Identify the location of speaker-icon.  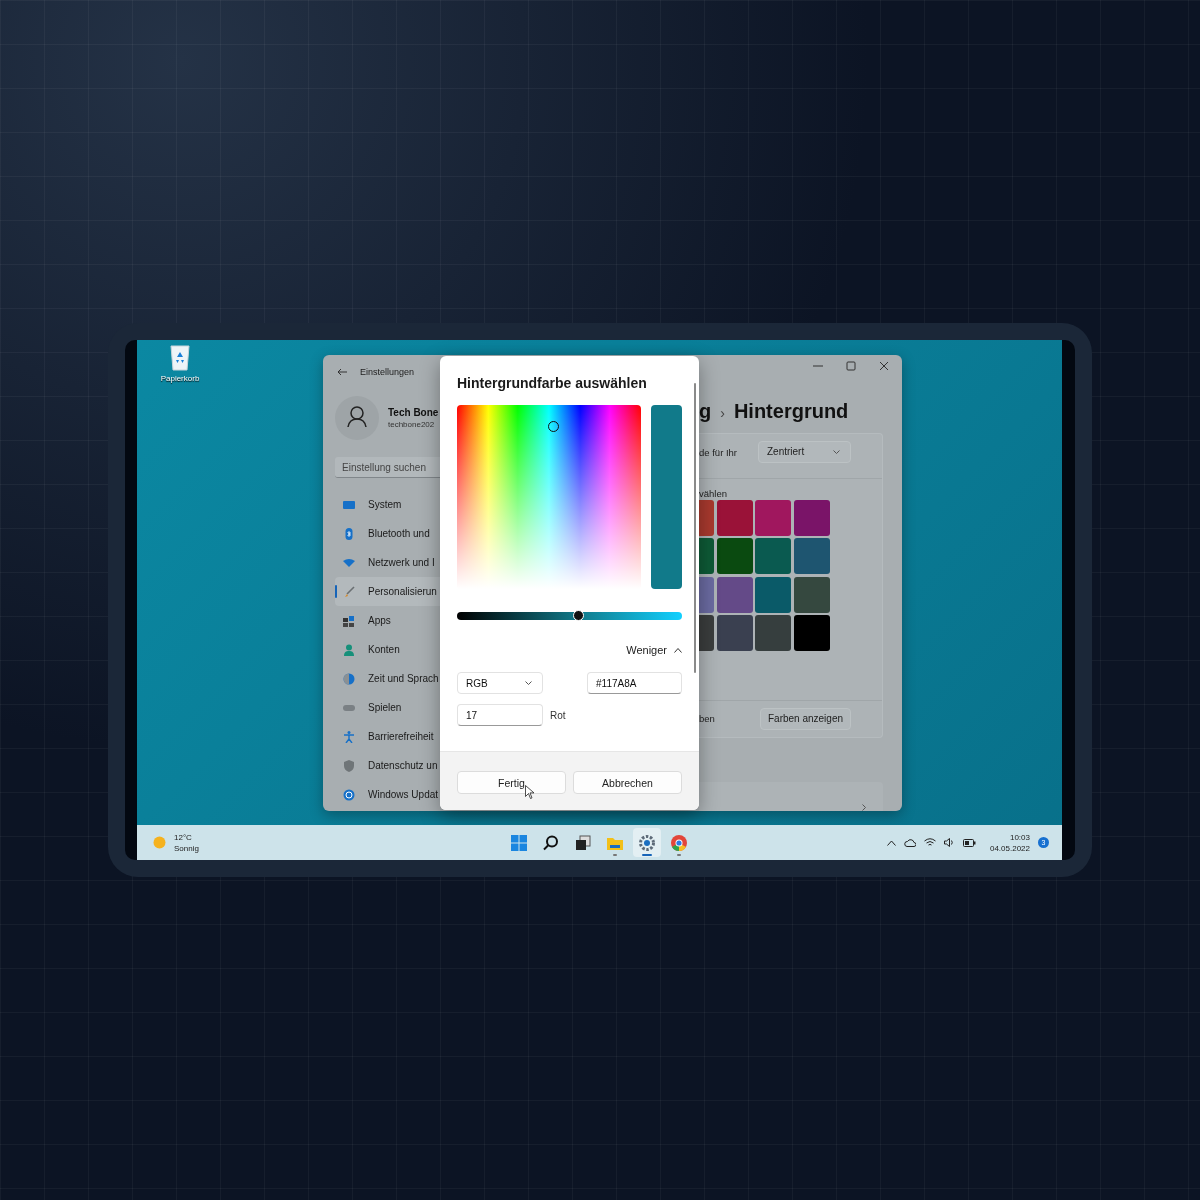
(949, 842).